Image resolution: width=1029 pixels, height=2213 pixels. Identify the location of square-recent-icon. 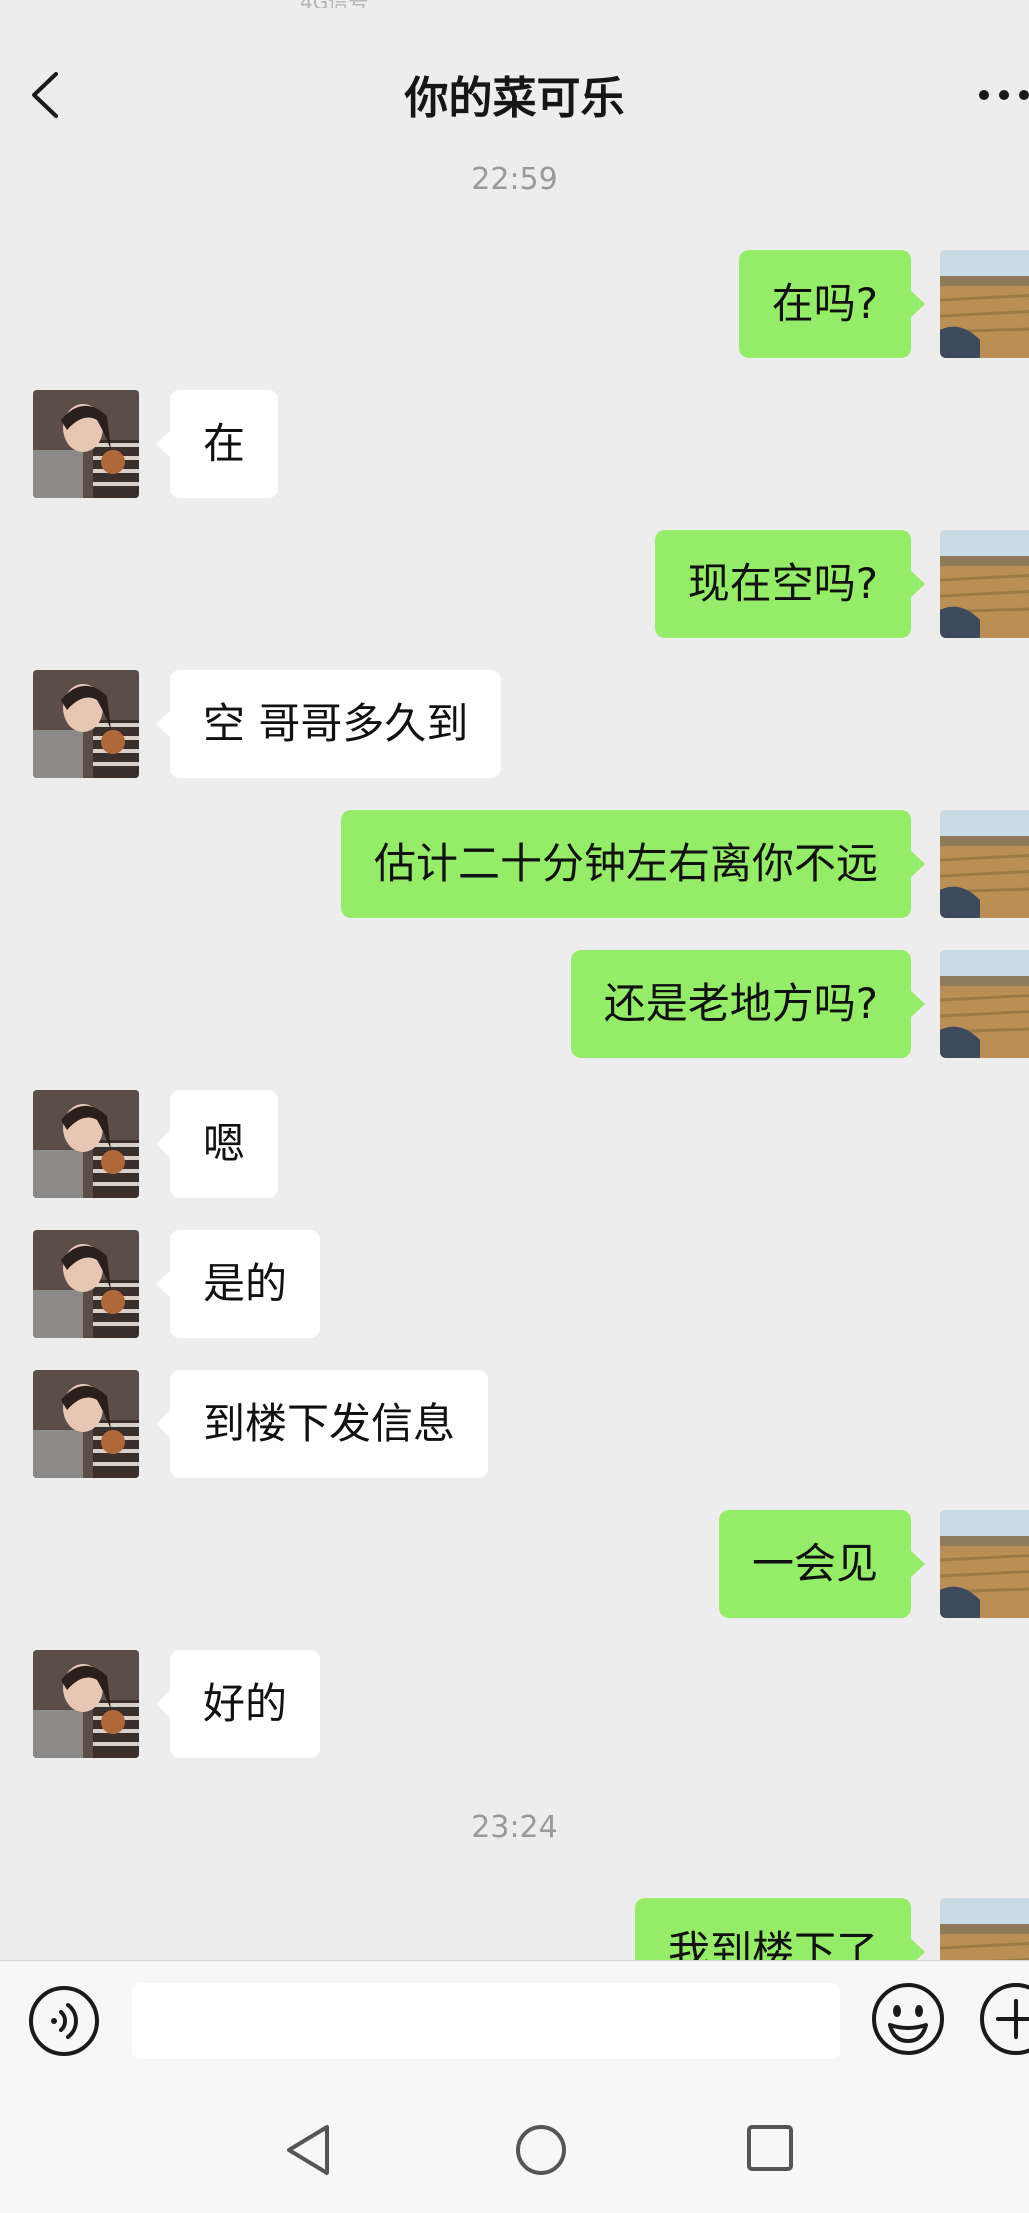
(770, 2148).